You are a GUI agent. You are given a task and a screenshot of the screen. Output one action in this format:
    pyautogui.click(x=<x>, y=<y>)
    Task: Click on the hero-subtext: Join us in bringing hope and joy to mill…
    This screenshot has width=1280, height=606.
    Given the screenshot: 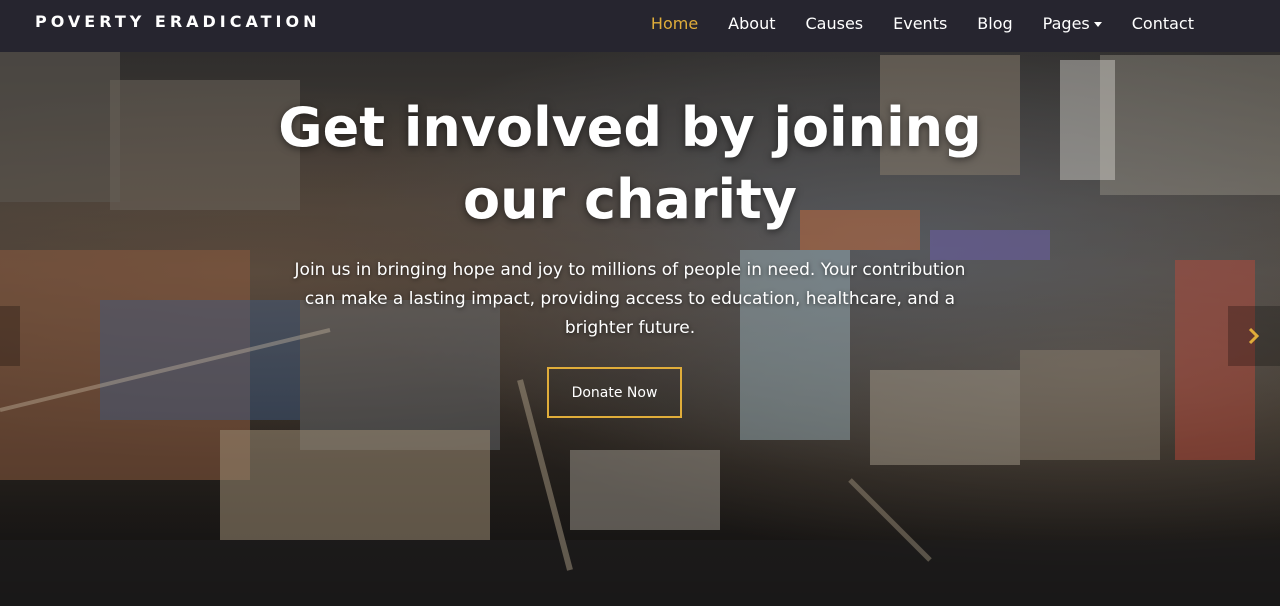 What is the action you would take?
    pyautogui.click(x=630, y=299)
    